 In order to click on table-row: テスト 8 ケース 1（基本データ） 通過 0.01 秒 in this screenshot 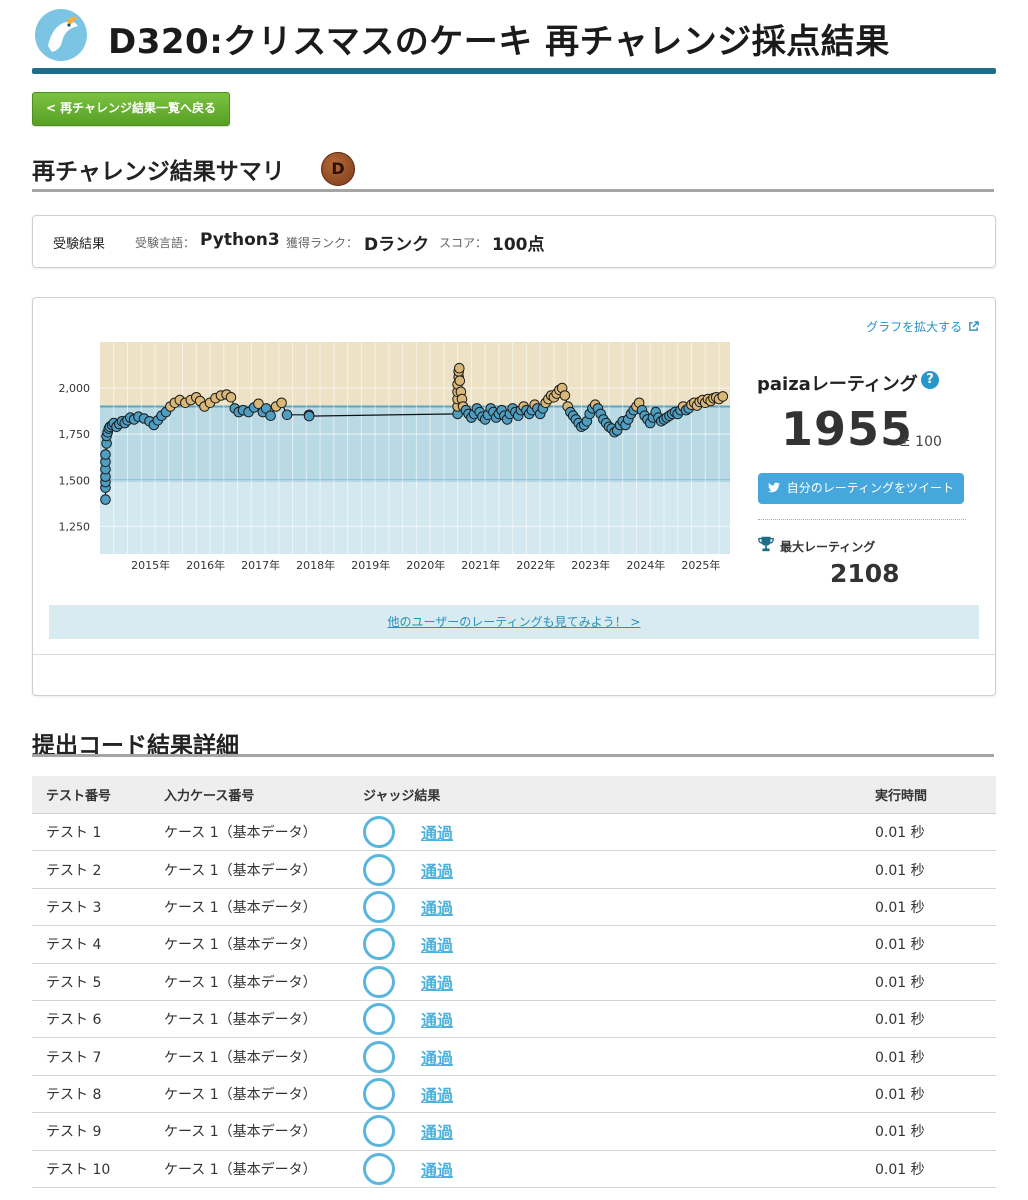, I will do `click(514, 1094)`.